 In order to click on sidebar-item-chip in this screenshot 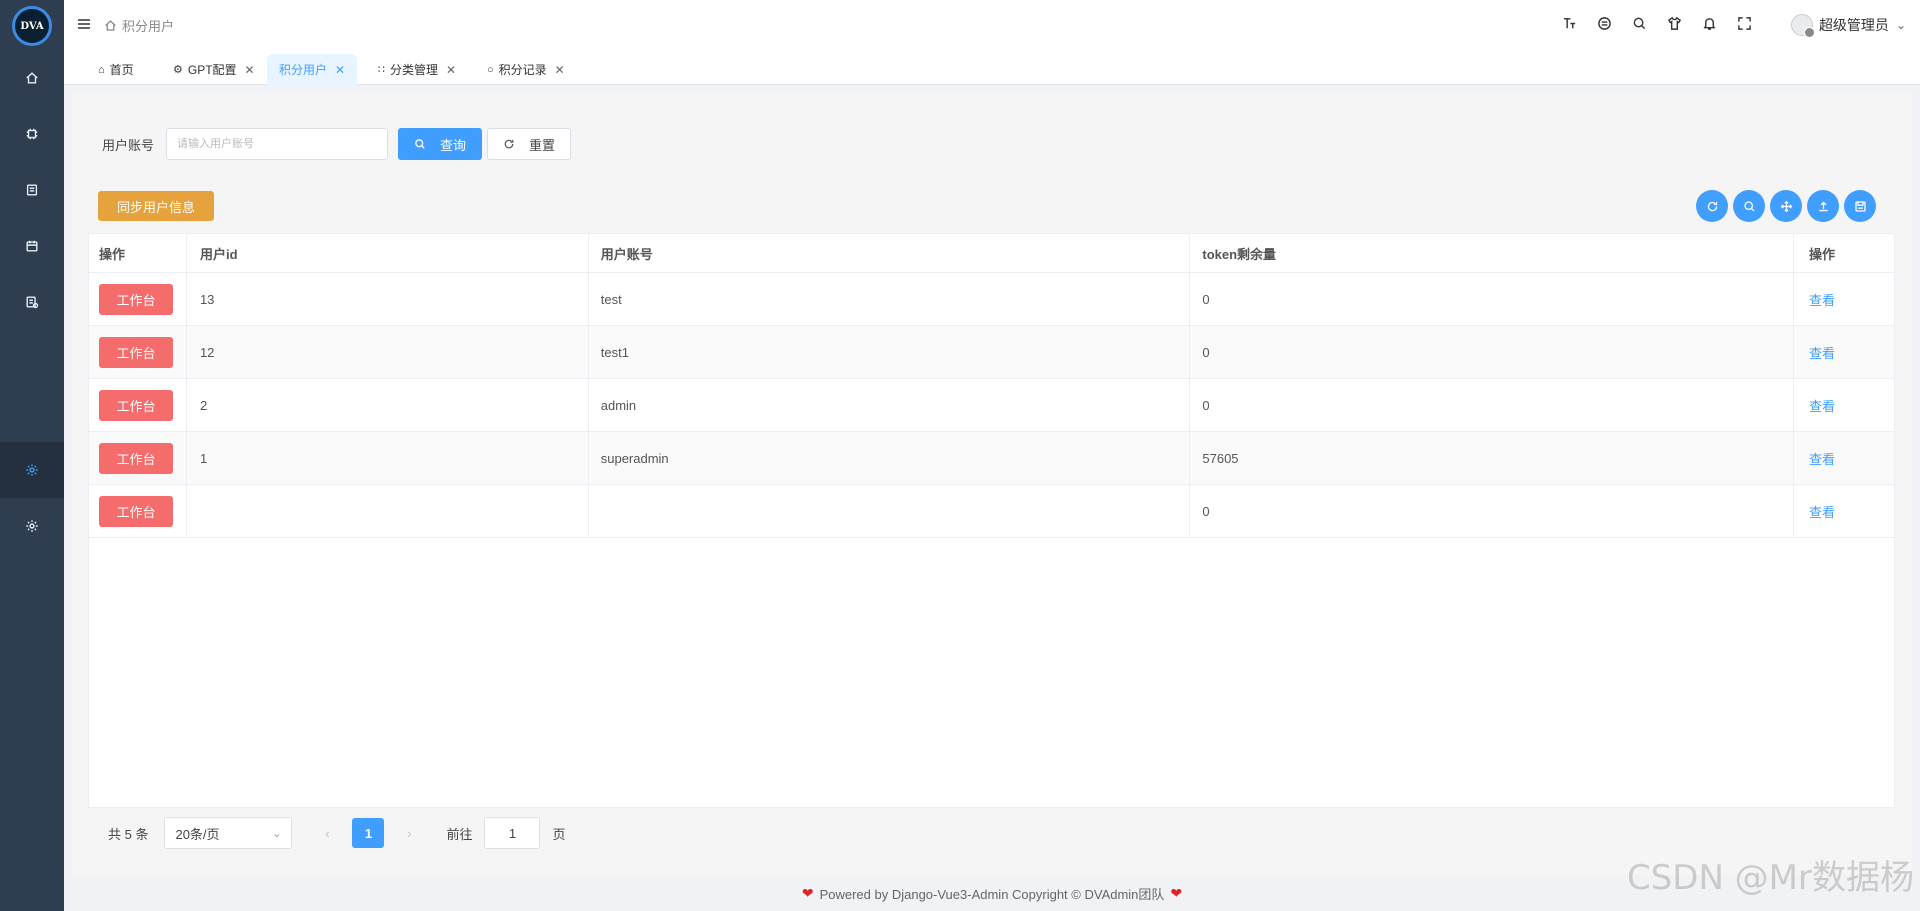, I will do `click(32, 134)`.